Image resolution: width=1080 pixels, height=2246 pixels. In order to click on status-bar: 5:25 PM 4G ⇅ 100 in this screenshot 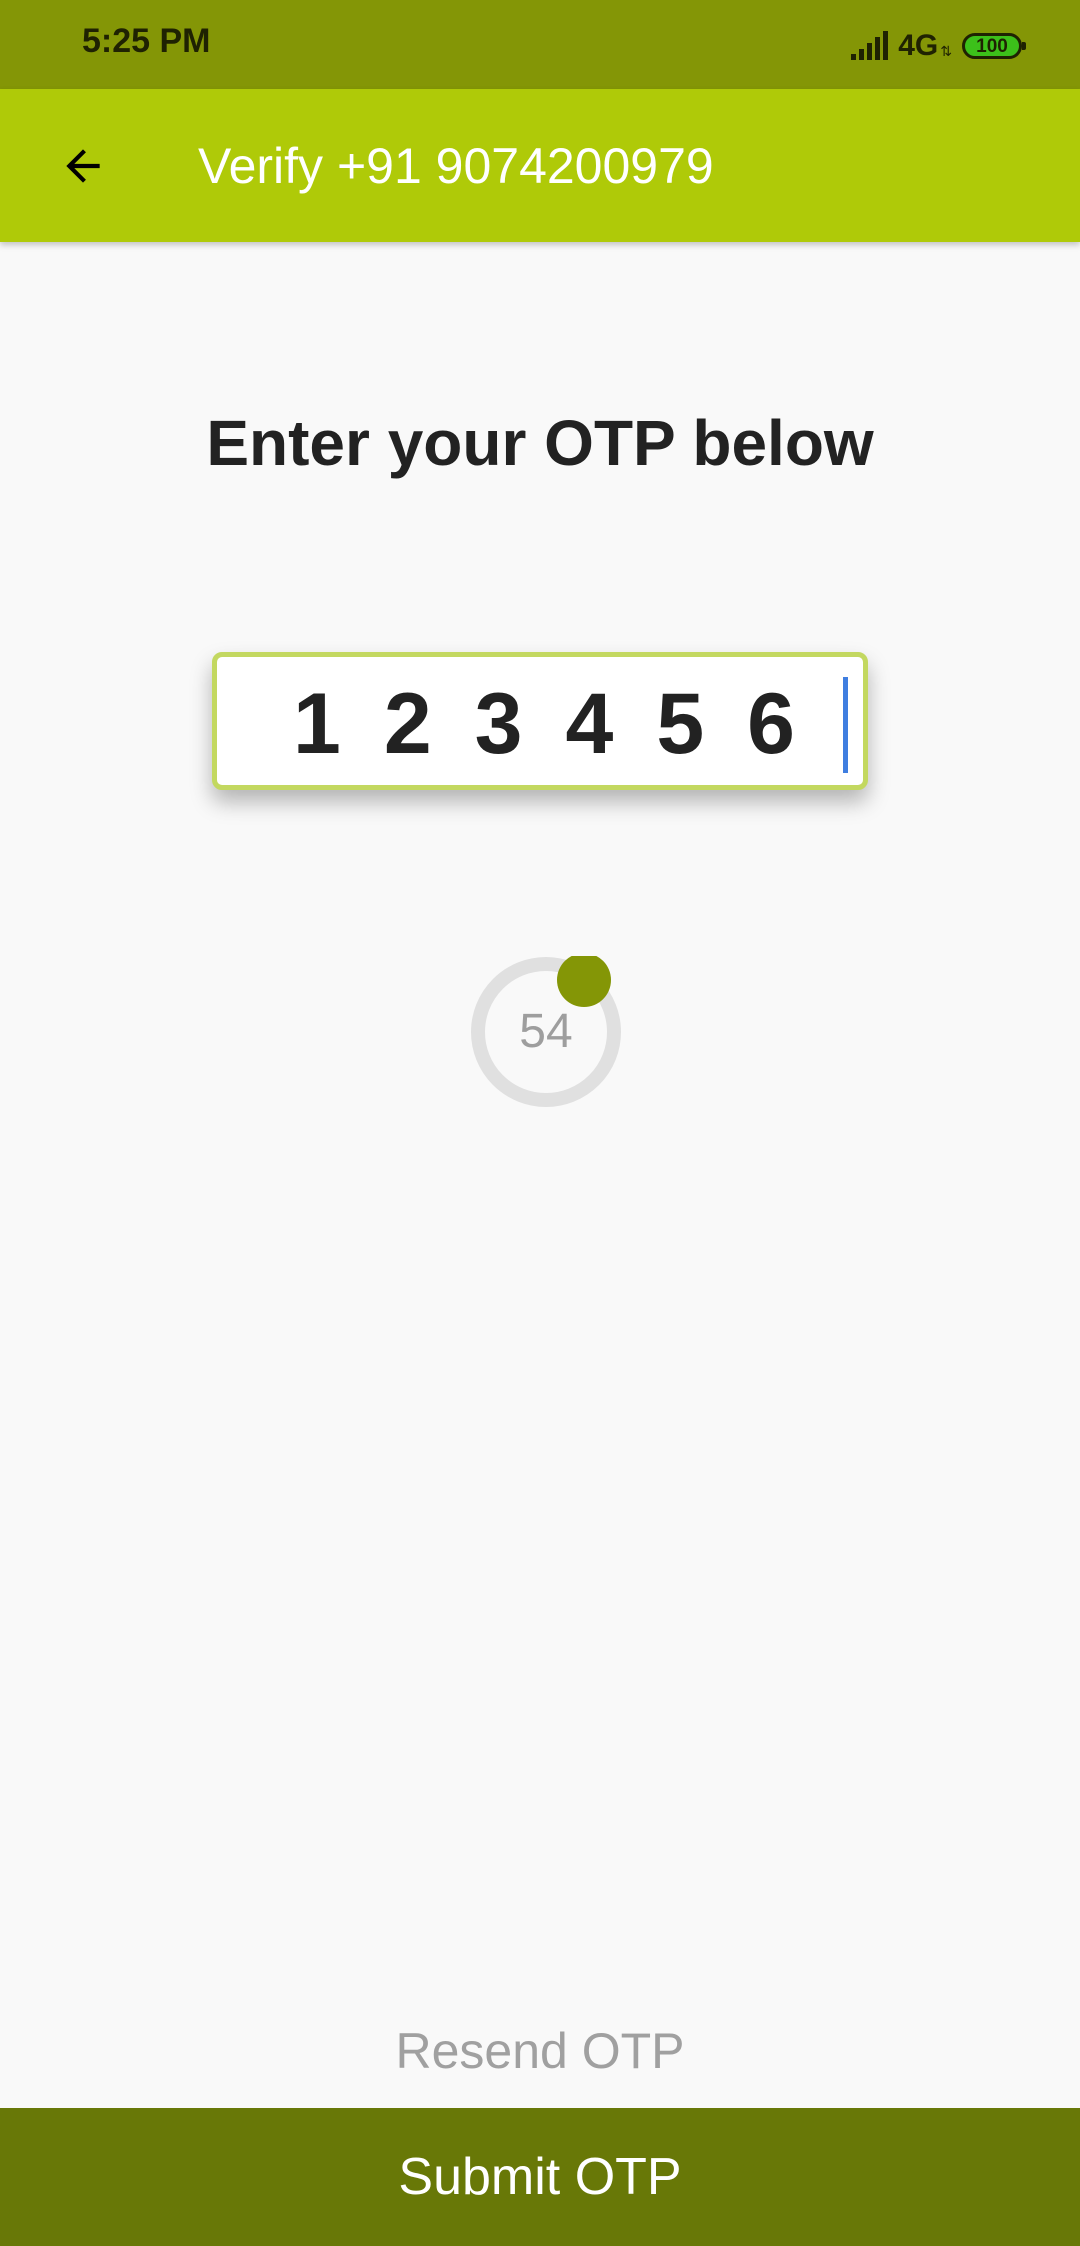, I will do `click(540, 44)`.